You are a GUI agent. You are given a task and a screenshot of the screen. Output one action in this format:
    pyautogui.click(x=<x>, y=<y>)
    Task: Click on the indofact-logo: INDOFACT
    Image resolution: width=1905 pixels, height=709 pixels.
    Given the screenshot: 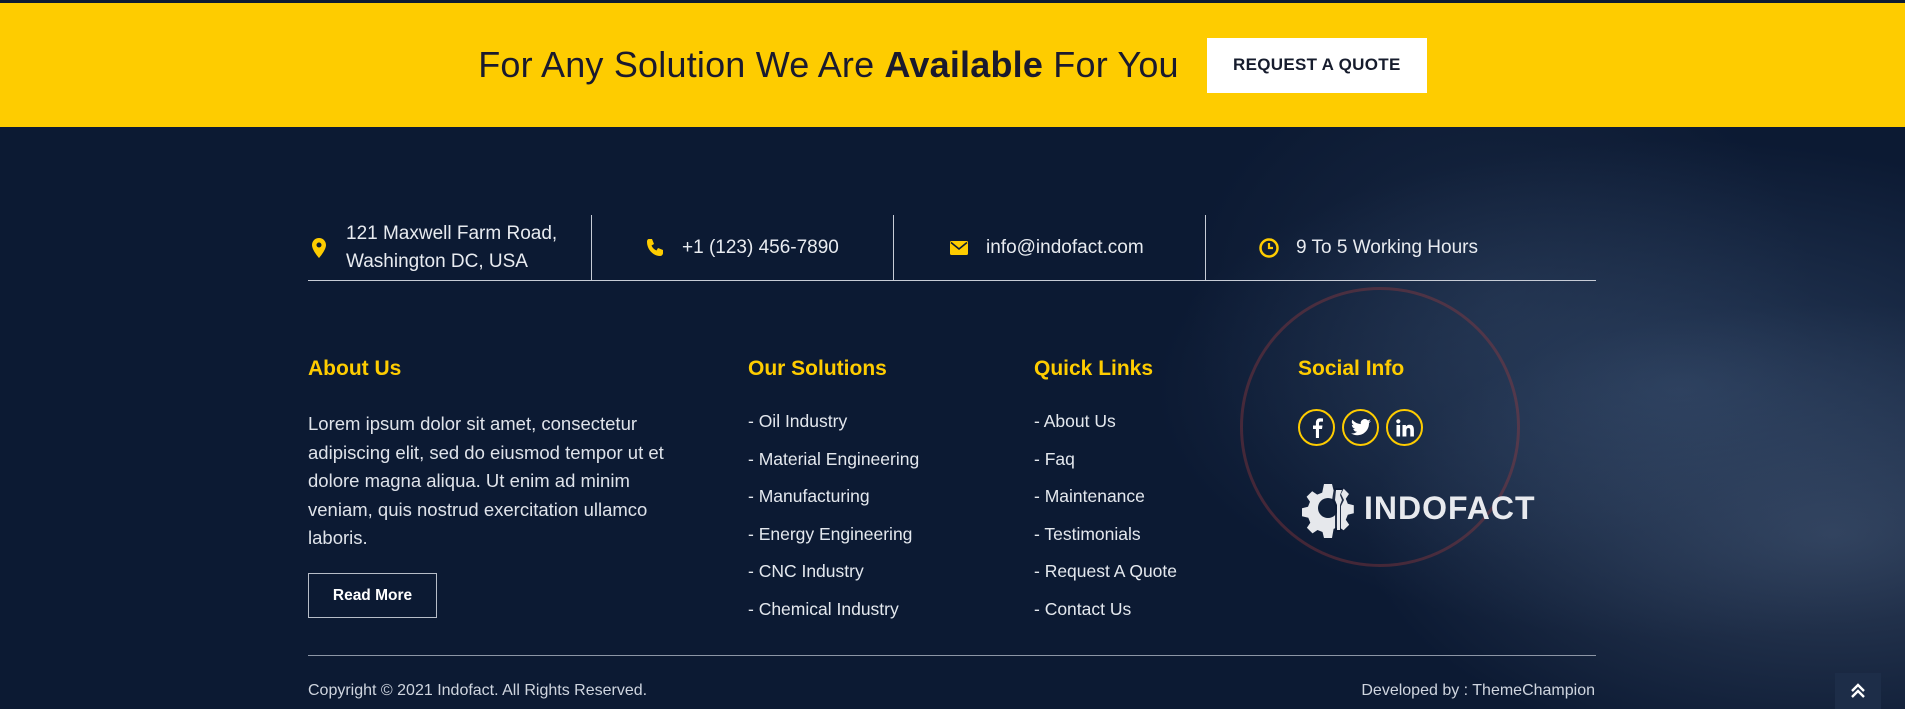 What is the action you would take?
    pyautogui.click(x=1417, y=508)
    